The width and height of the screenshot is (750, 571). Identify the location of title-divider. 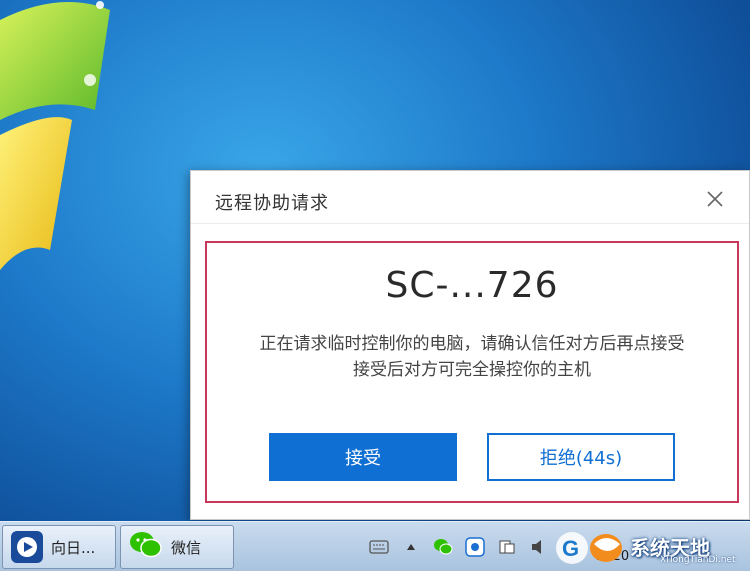
(470, 223).